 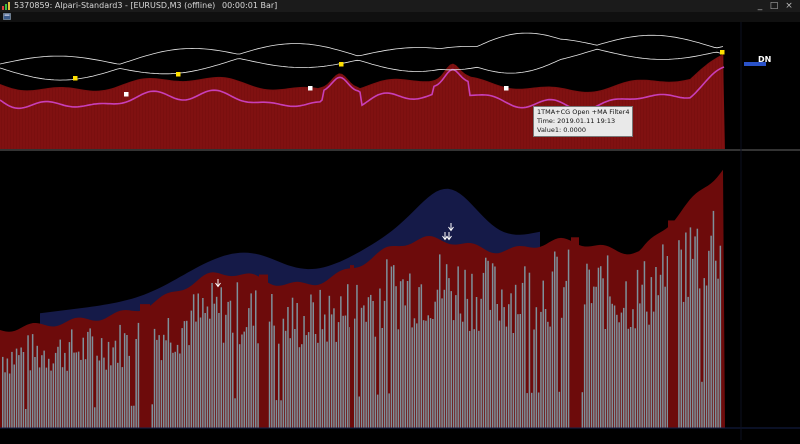 What do you see at coordinates (789, 6) in the screenshot?
I see `close-icon: ×` at bounding box center [789, 6].